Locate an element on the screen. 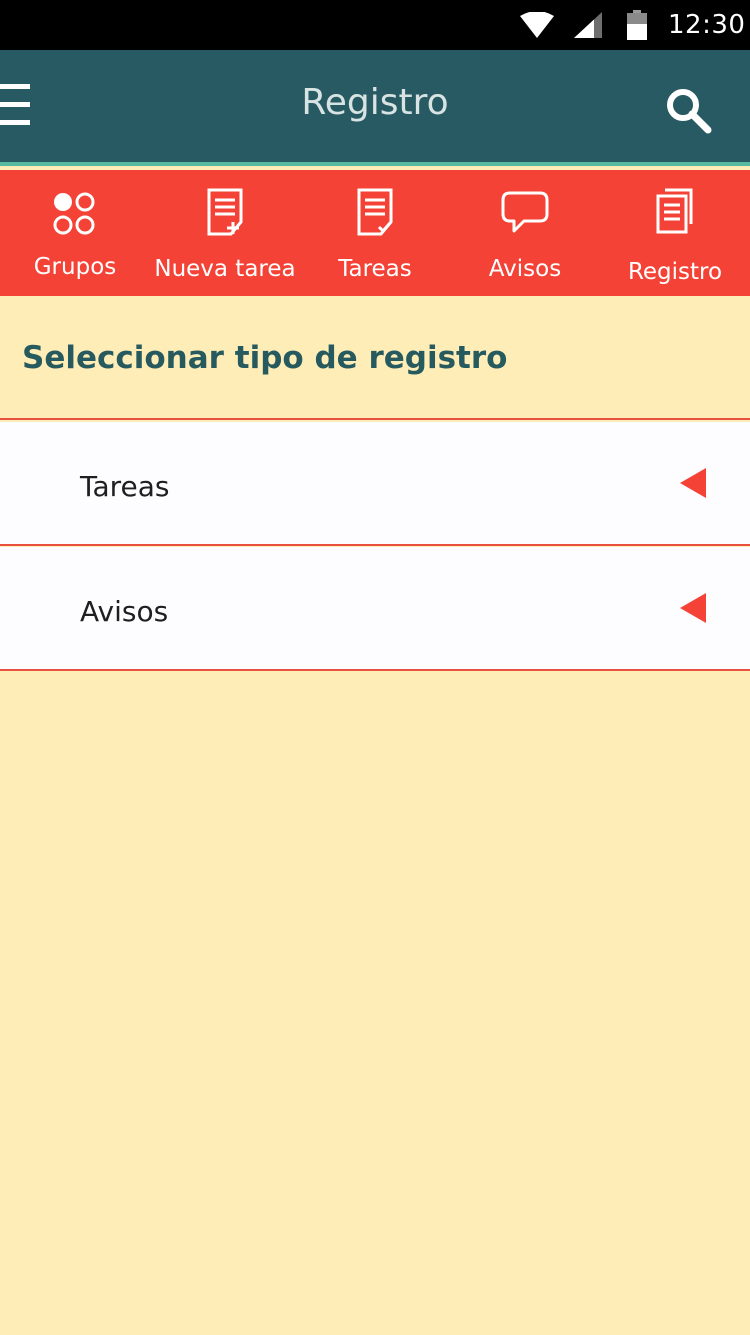 This screenshot has height=1335, width=750. section-header: Seleccionar tipo de registro is located at coordinates (375, 358).